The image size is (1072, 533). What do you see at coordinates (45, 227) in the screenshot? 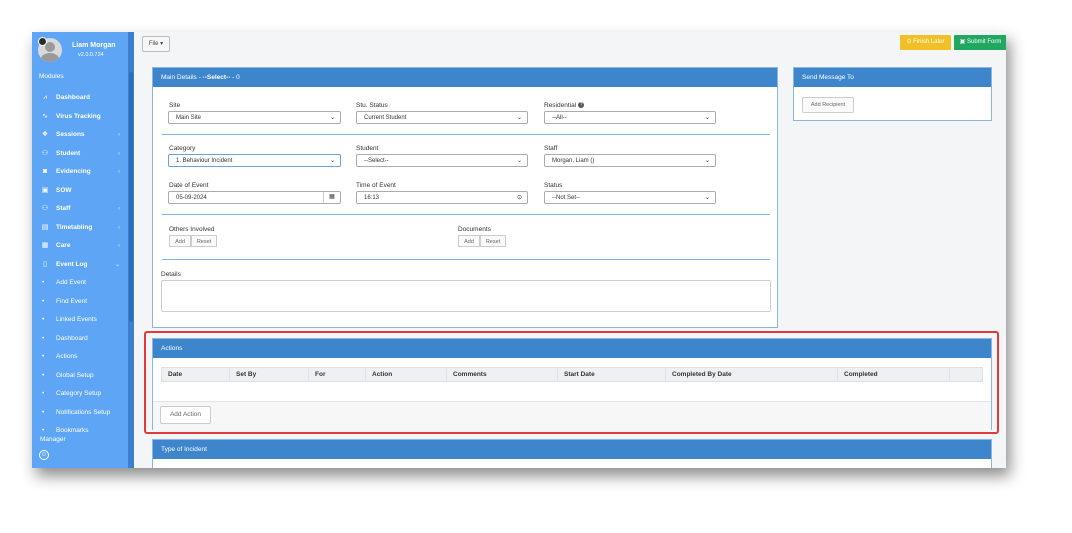
I see `table-icon: ▤` at bounding box center [45, 227].